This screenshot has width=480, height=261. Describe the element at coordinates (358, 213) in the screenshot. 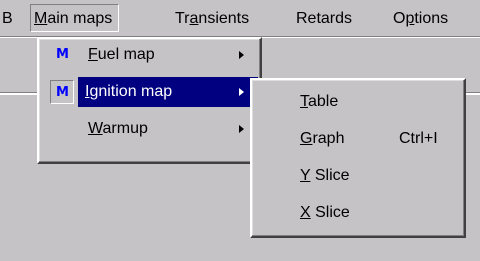

I see `menu-item-x-slice: X Slice` at that location.